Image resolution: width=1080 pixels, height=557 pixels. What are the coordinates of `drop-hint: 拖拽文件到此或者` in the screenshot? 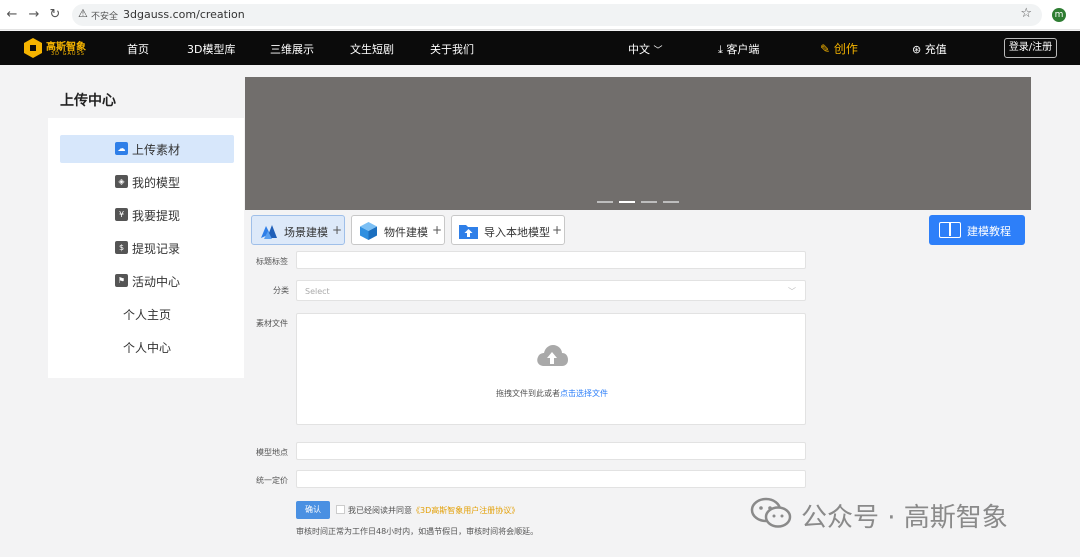 It's located at (528, 393).